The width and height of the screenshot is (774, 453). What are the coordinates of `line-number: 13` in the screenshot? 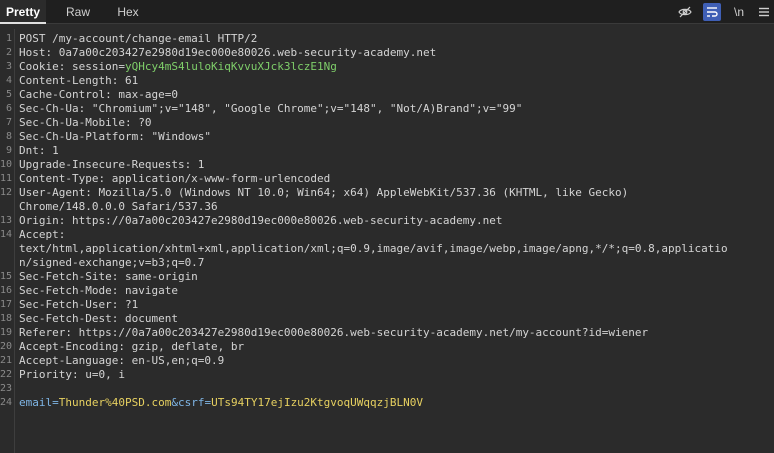 It's located at (6, 220).